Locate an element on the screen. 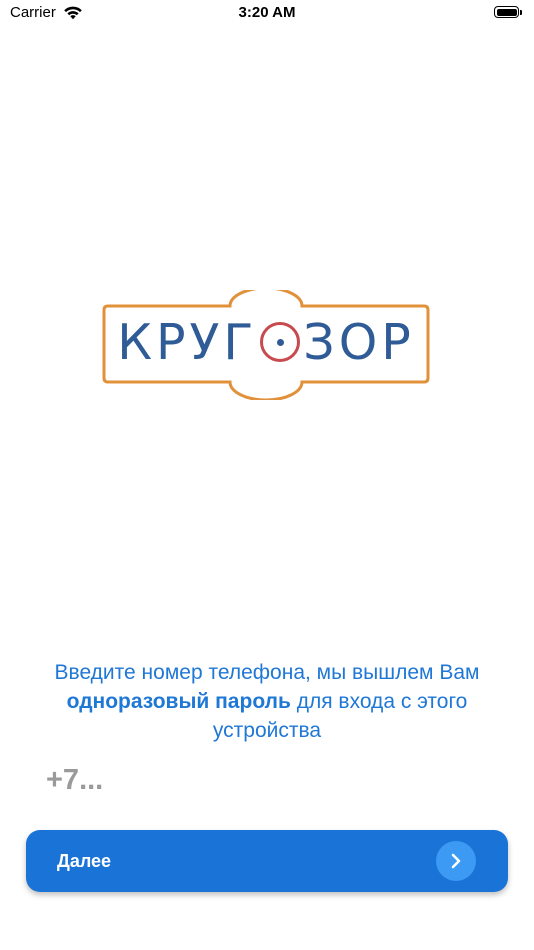 The width and height of the screenshot is (534, 950). chevron-right-icon is located at coordinates (456, 861).